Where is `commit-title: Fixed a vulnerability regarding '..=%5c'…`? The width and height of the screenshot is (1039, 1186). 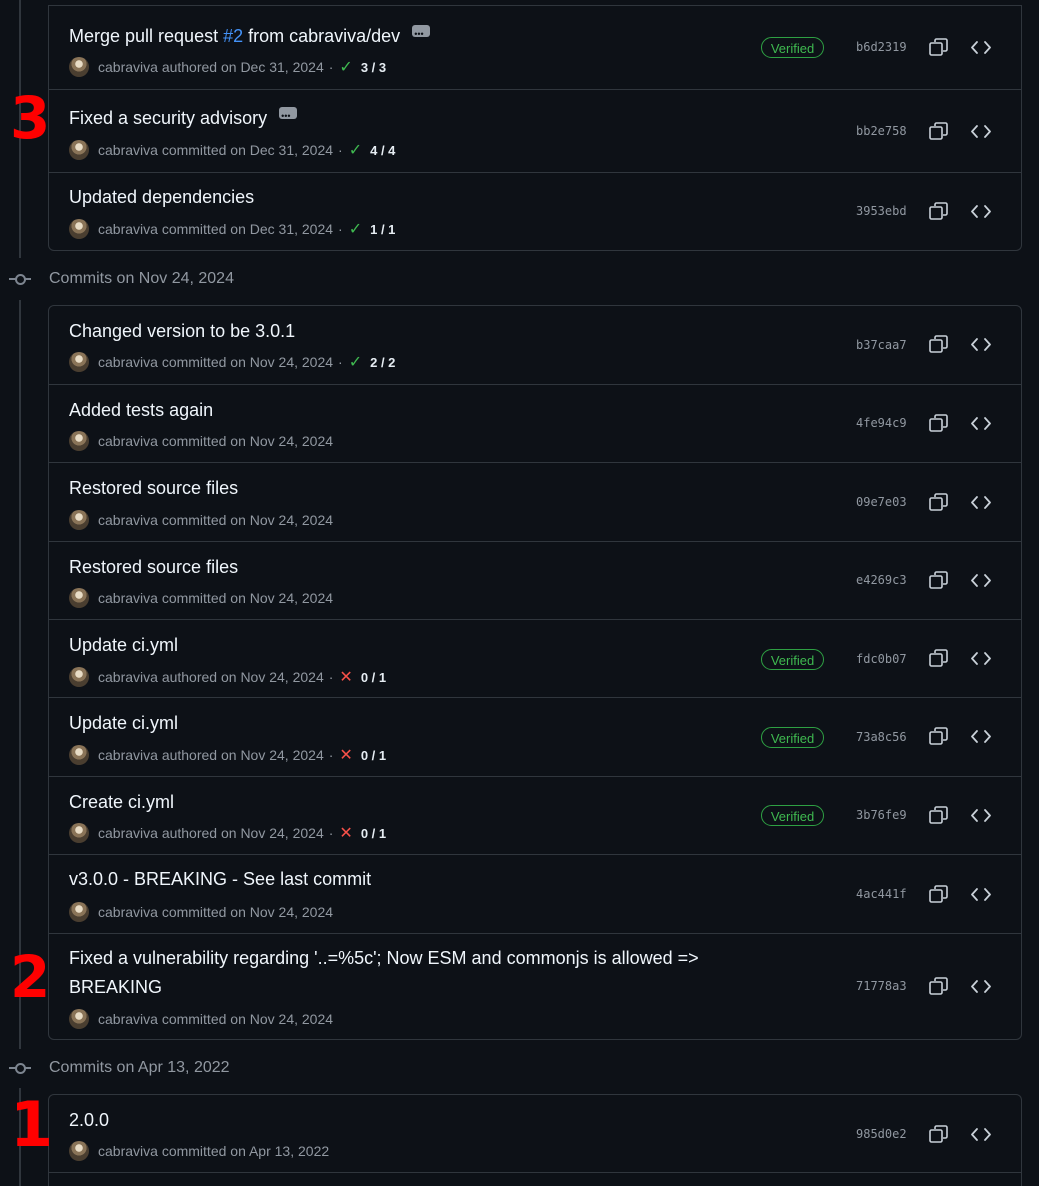
commit-title: Fixed a vulnerability regarding '..=%5c'… is located at coordinates (384, 973).